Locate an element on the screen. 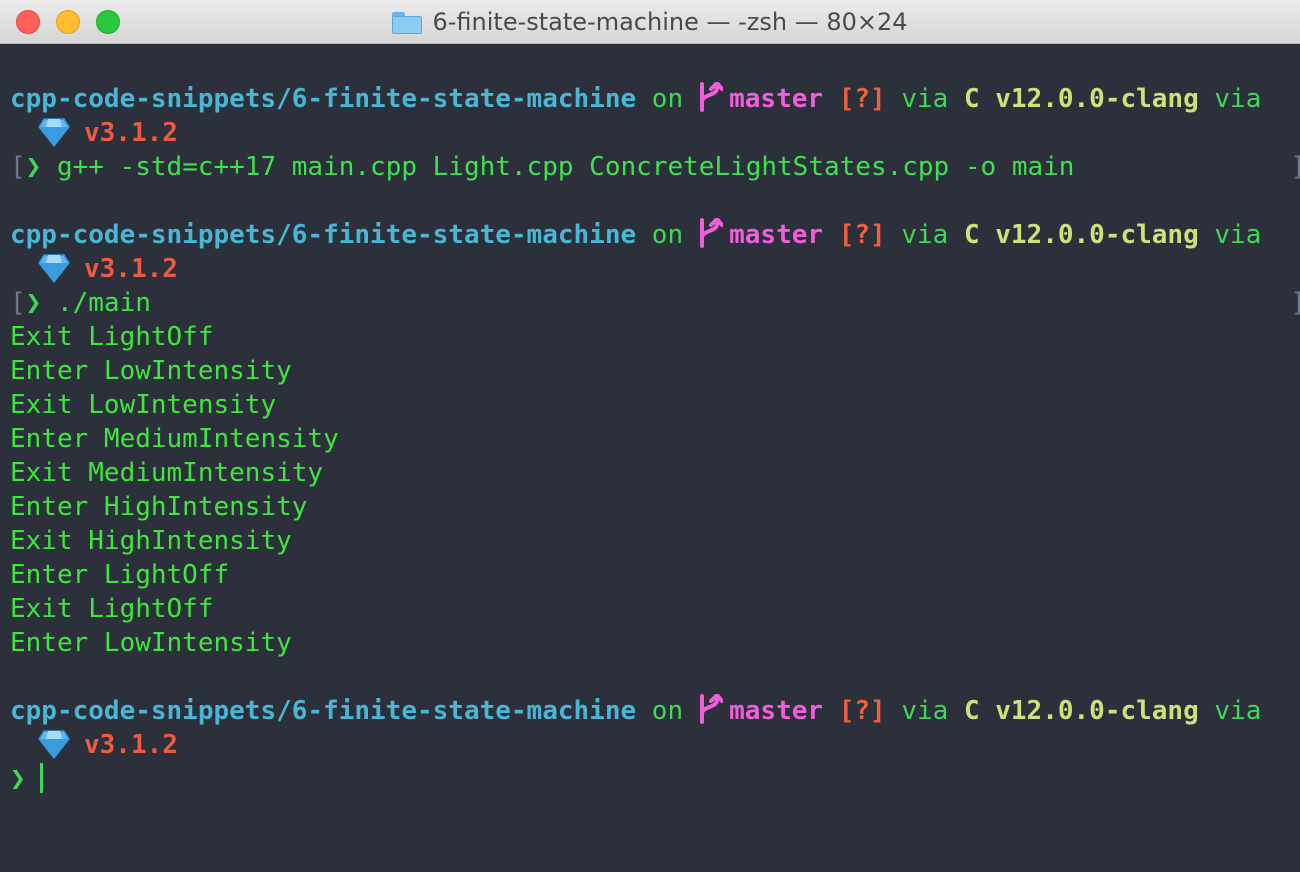  output-line: Enter MediumIntensity is located at coordinates (174, 439).